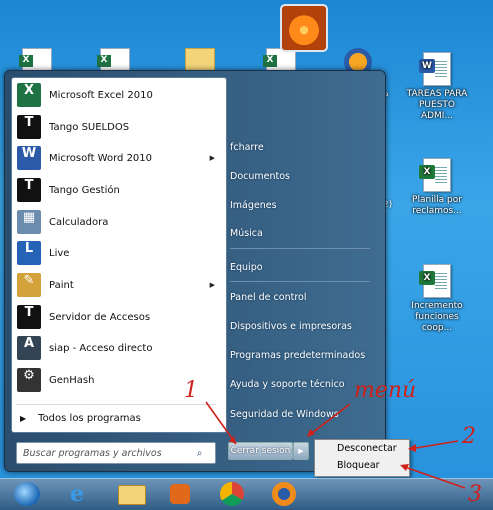  Describe the element at coordinates (335, 445) in the screenshot. I see `annotation-arrows` at that location.